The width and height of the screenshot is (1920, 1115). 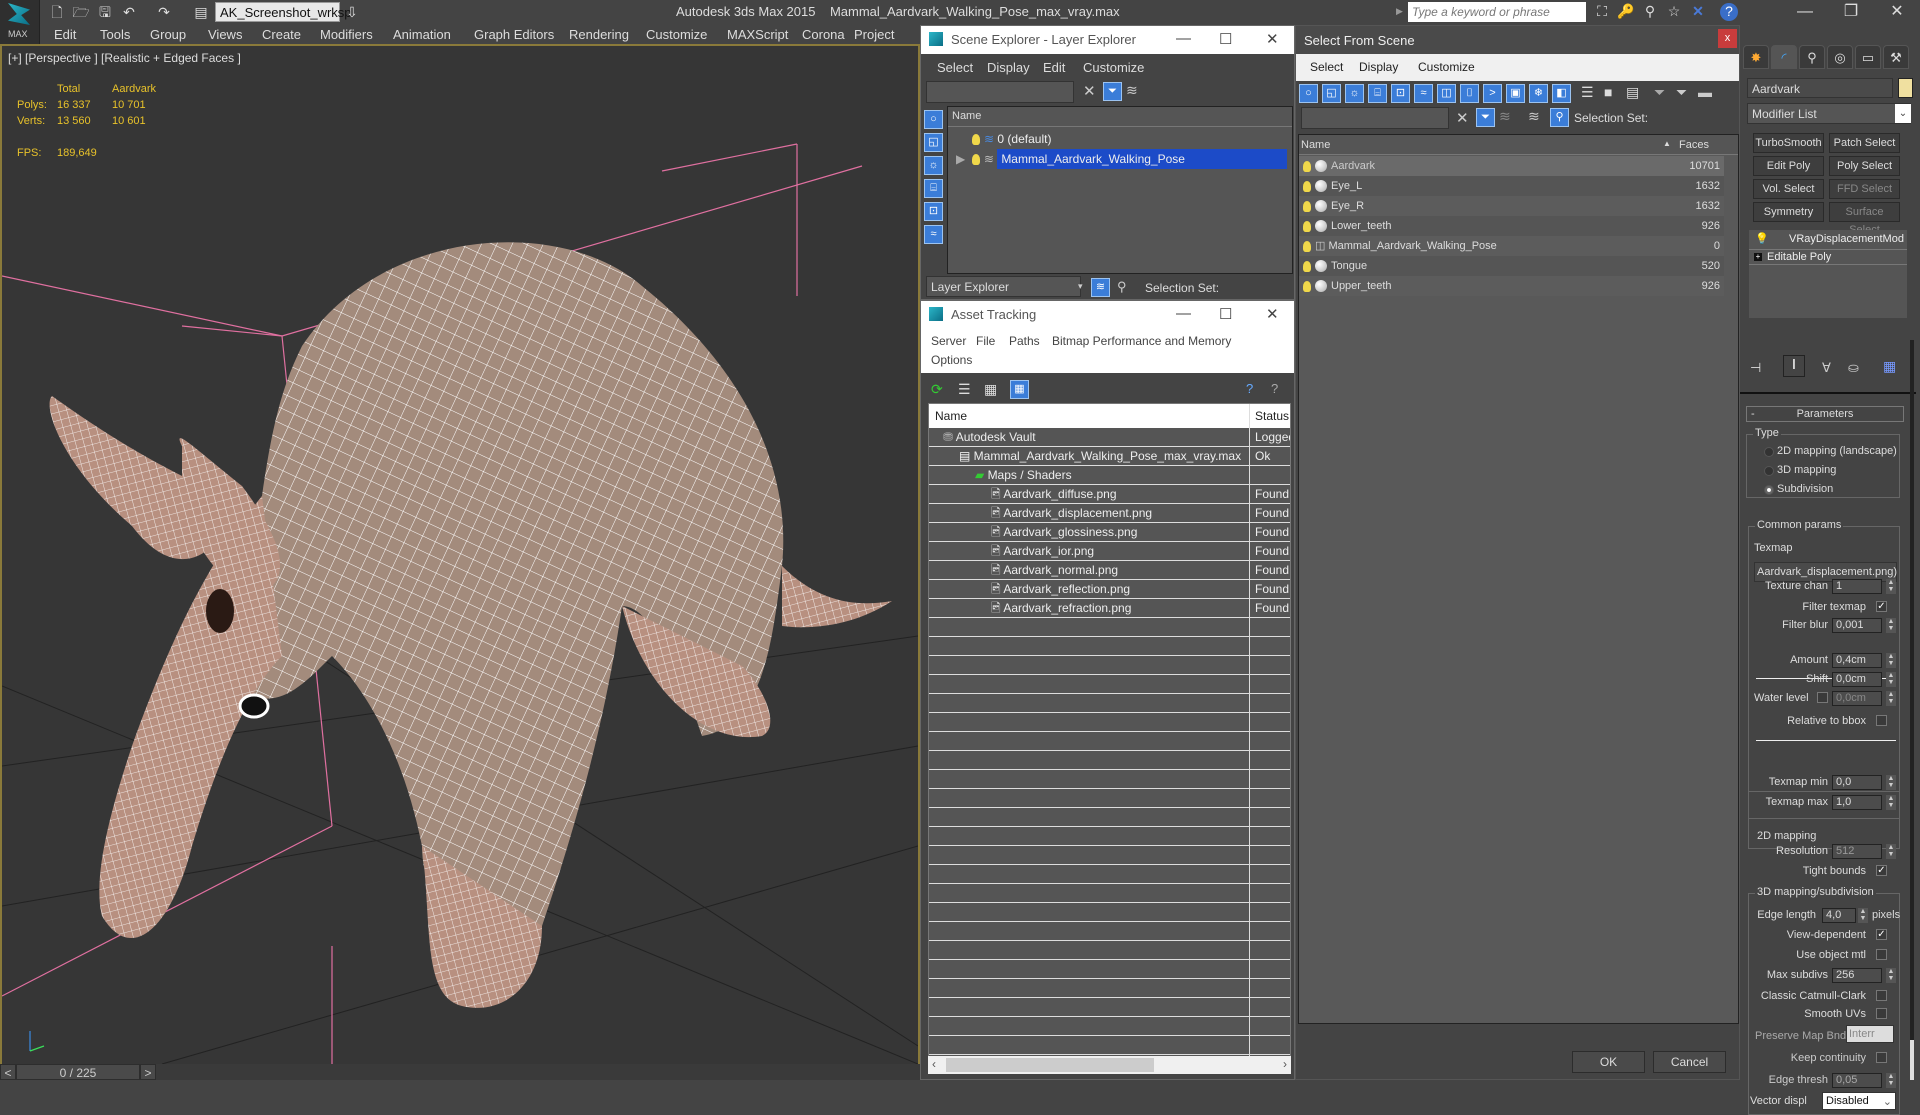 I want to click on filter-helpers-icon: ⊡, so click(x=933, y=211).